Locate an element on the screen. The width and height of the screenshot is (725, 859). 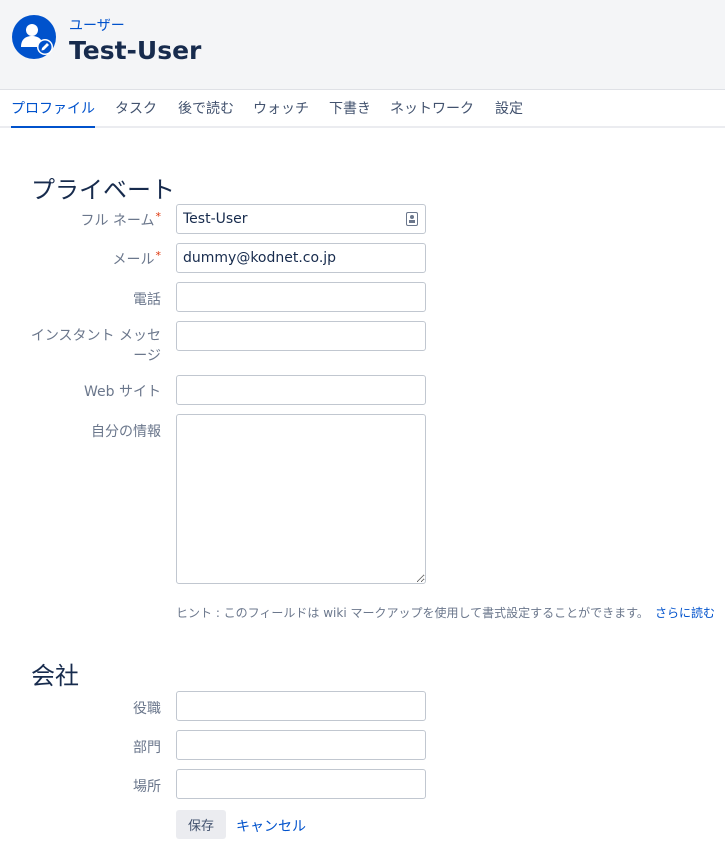
tab-settings: 設定 is located at coordinates (509, 108).